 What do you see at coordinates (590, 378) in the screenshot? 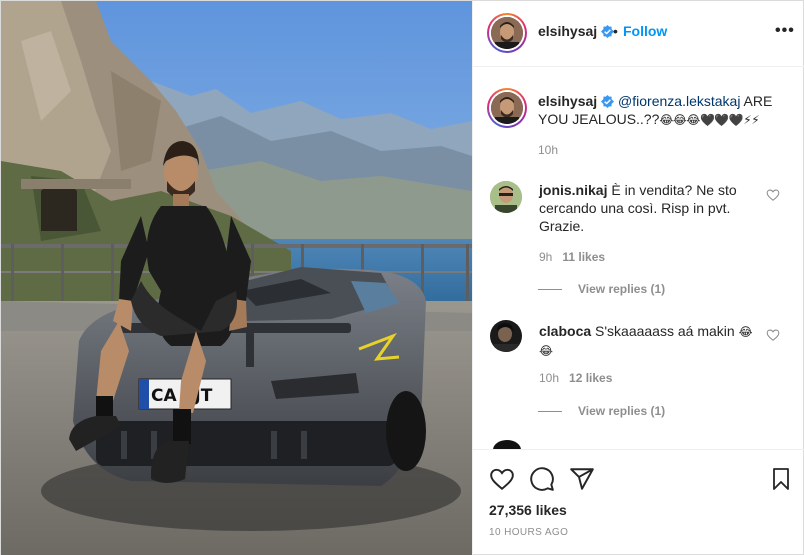
I see `comment-likes: 12 likes` at bounding box center [590, 378].